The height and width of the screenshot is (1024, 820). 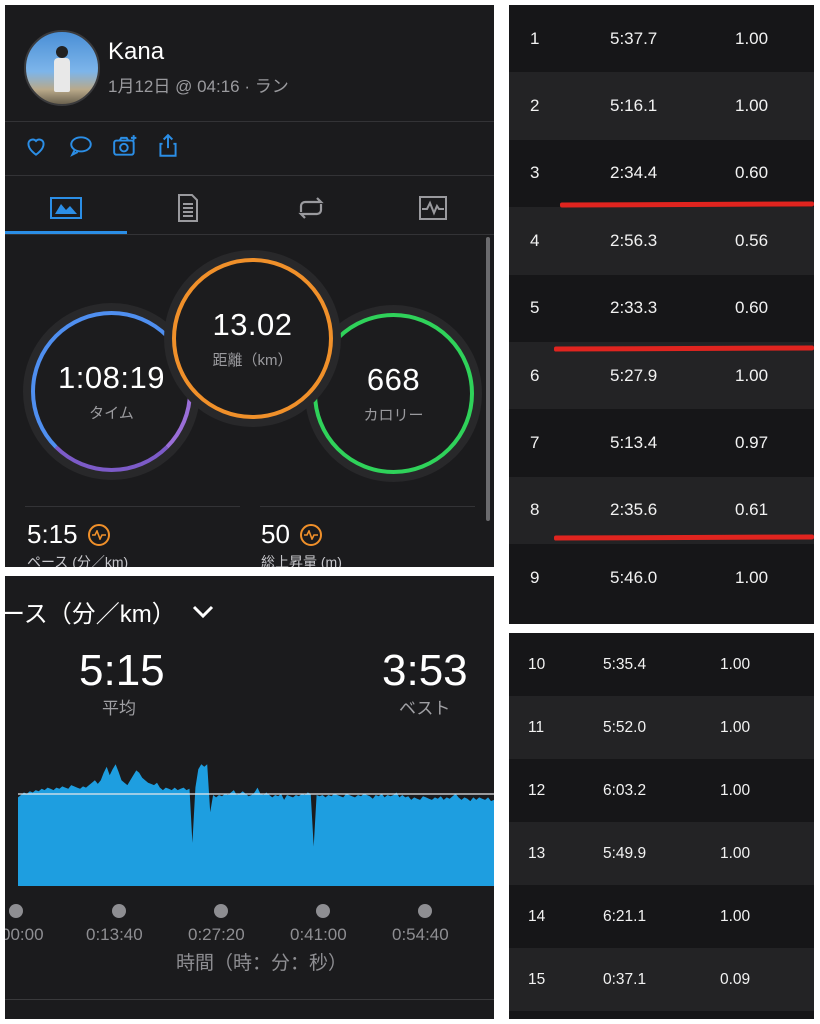 I want to click on tab-charts, so click(x=433, y=207).